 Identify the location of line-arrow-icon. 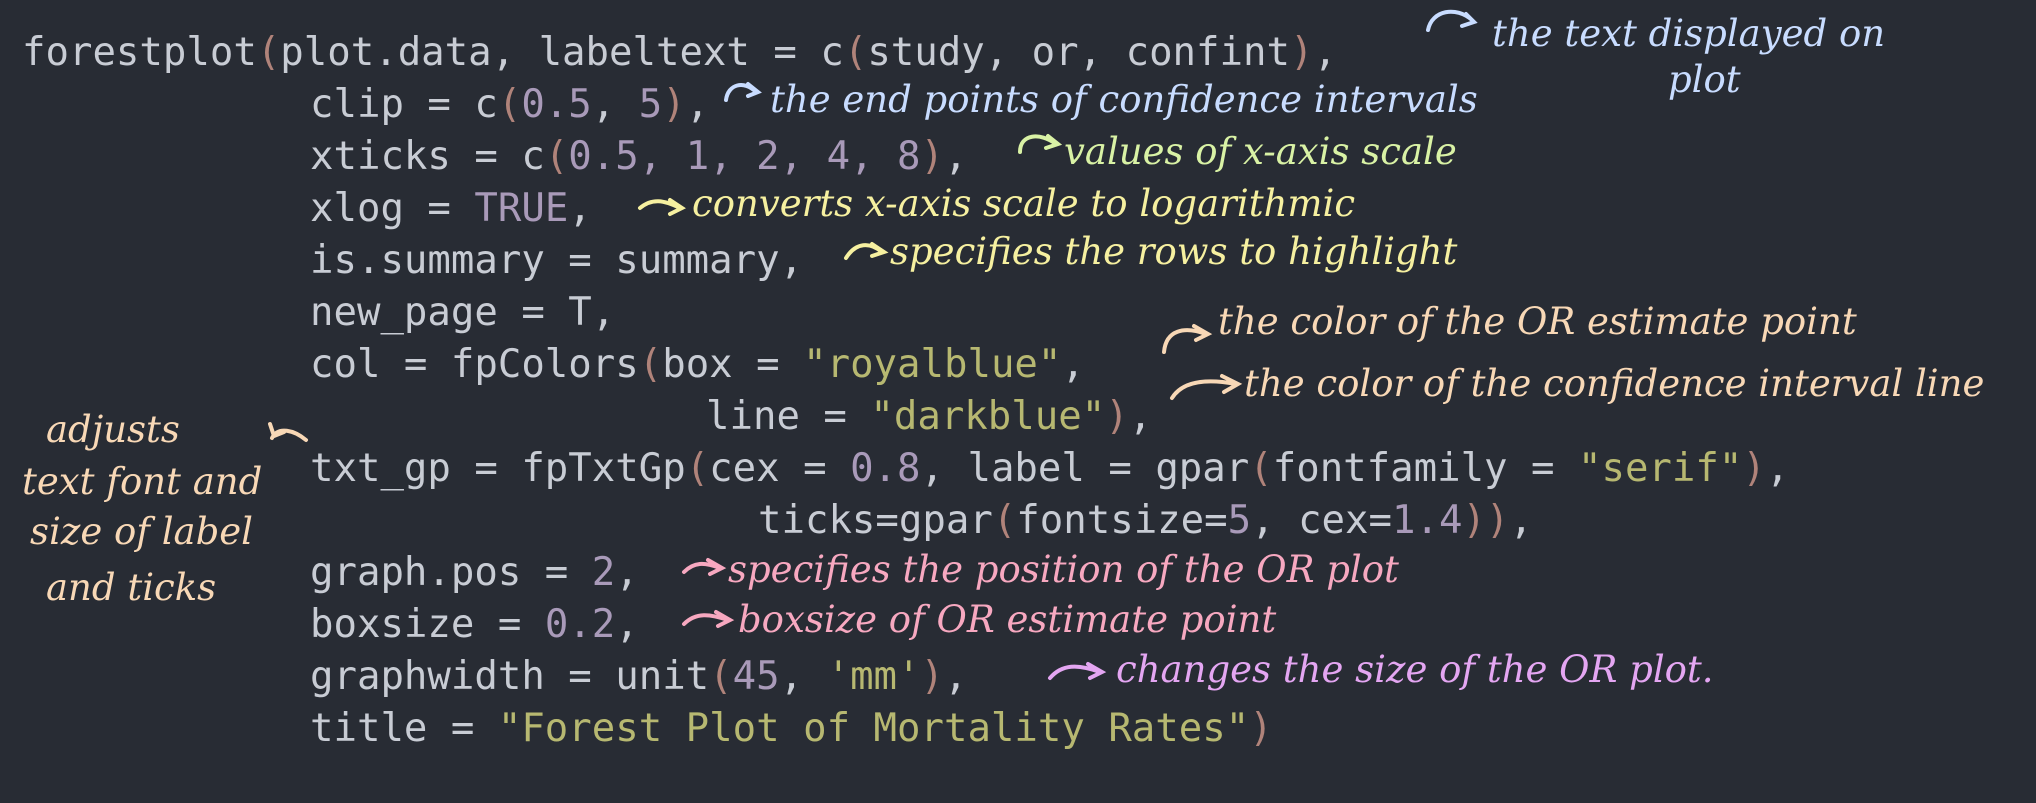
(1206, 387).